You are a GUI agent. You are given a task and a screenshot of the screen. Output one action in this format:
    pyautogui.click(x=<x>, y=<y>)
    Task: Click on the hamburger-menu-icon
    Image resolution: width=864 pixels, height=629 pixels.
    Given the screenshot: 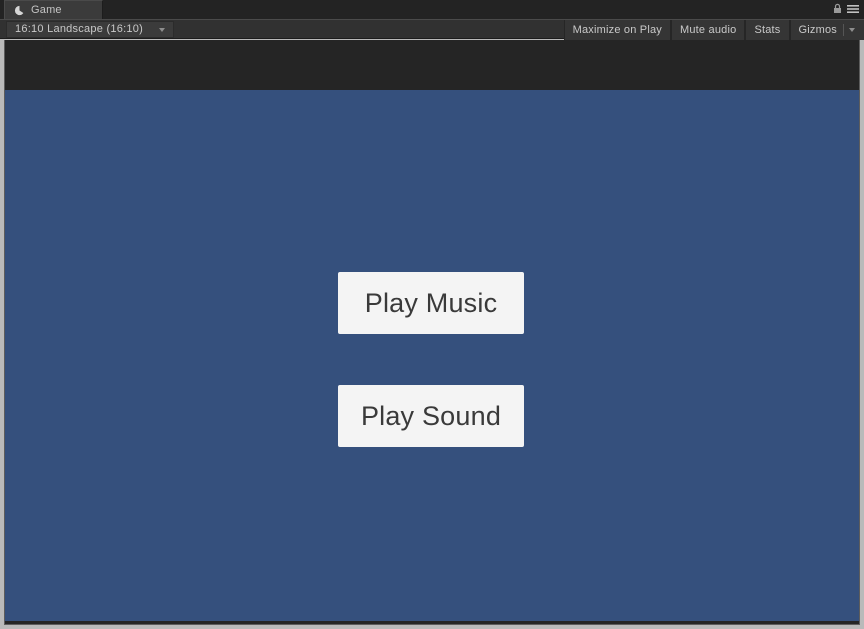 What is the action you would take?
    pyautogui.click(x=853, y=9)
    